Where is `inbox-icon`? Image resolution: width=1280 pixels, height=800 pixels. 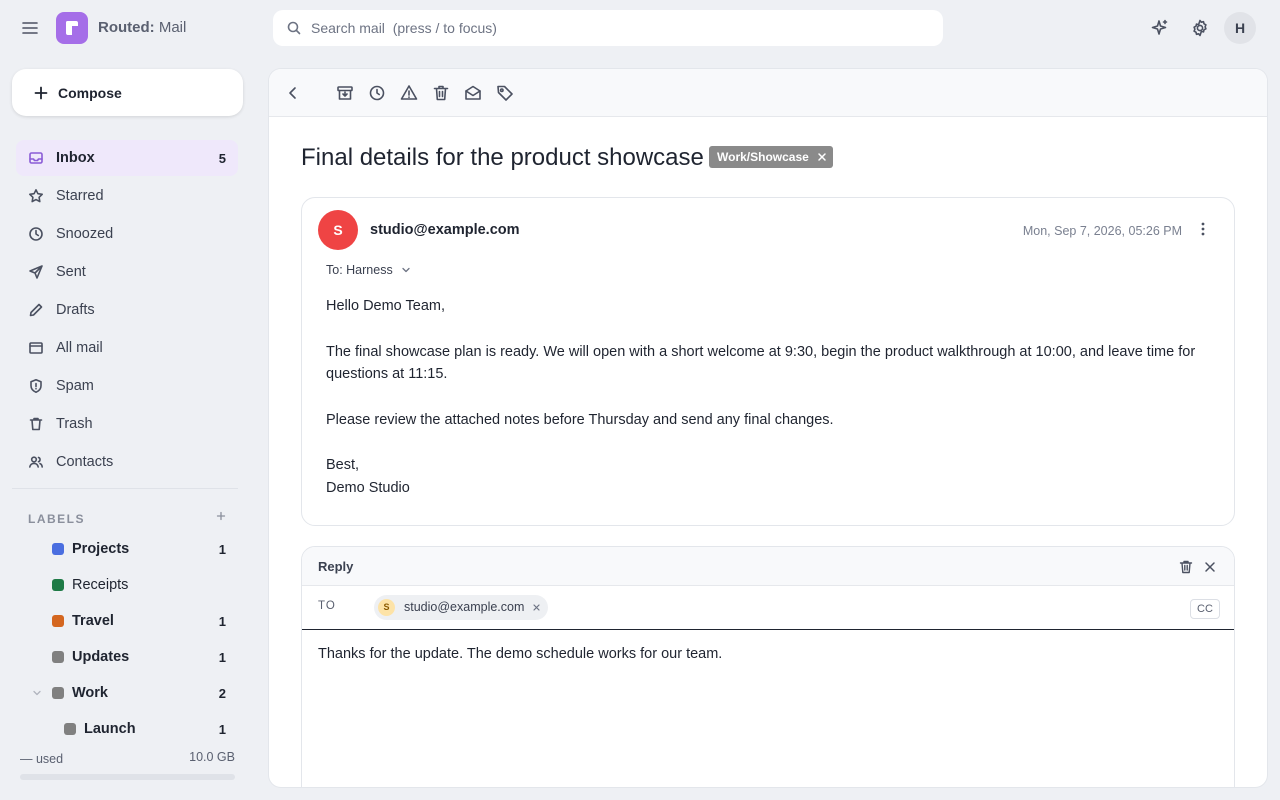 inbox-icon is located at coordinates (36, 158).